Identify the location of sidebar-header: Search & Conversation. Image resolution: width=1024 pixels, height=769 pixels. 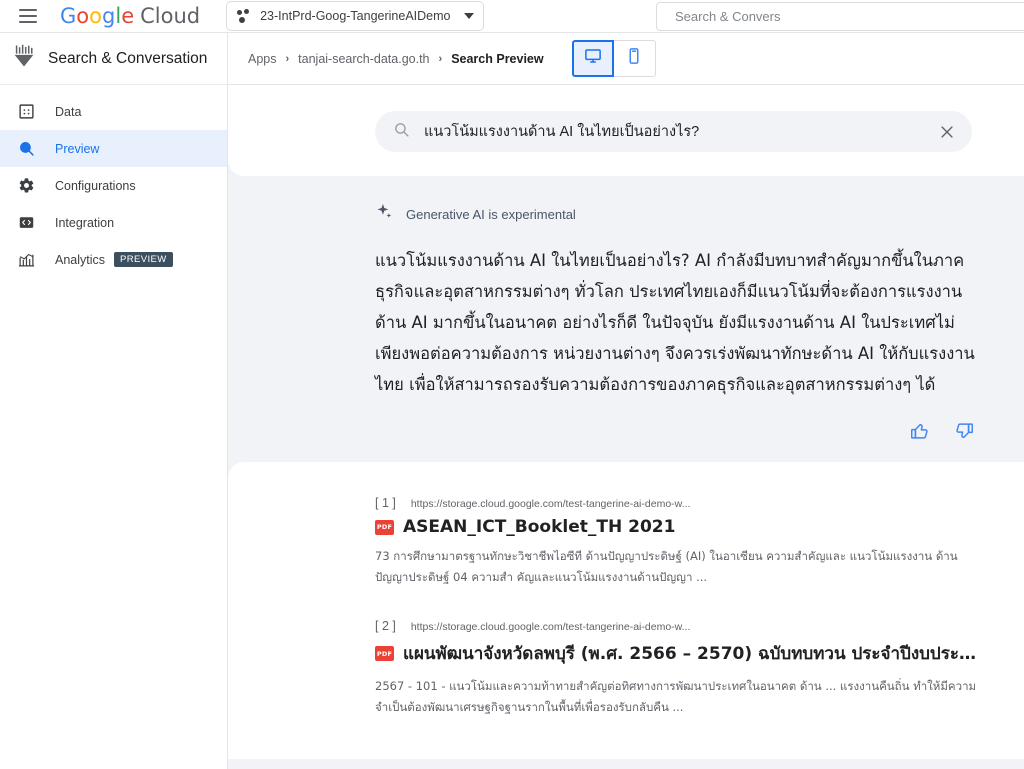
(113, 59).